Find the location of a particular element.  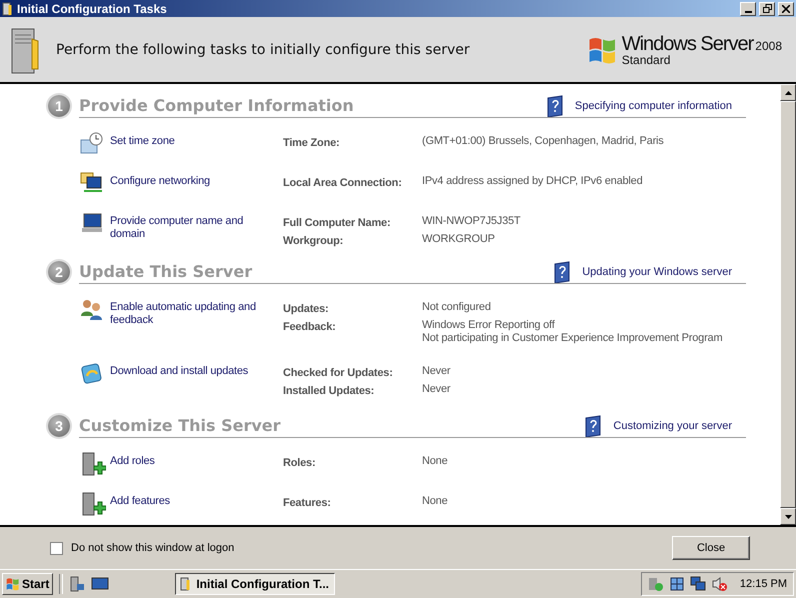

detail-value: Windows Error Reporting off is located at coordinates (489, 325).